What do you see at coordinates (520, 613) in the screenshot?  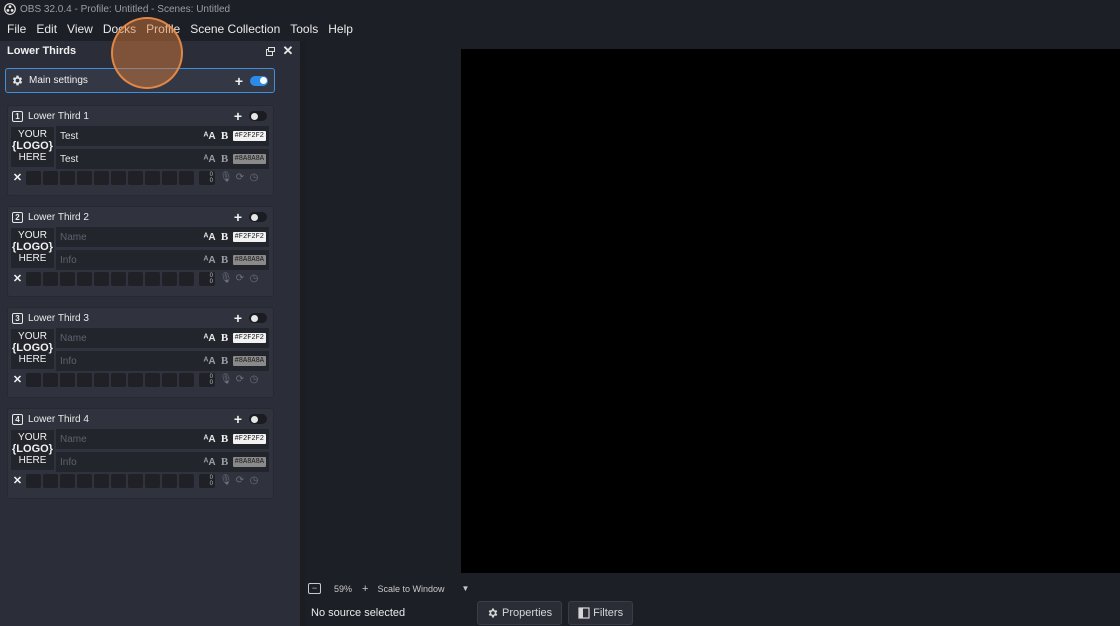 I see `properties-button: Properties` at bounding box center [520, 613].